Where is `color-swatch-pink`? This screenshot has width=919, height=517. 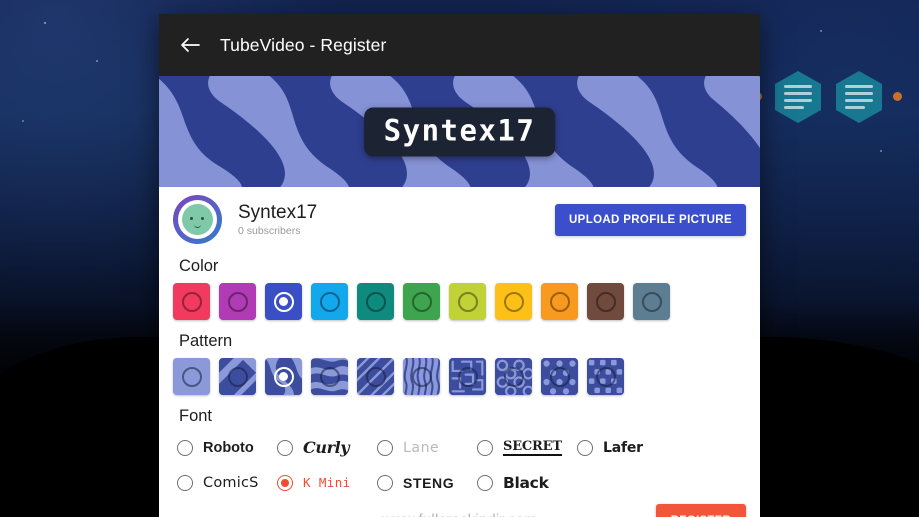
color-swatch-pink is located at coordinates (191, 301).